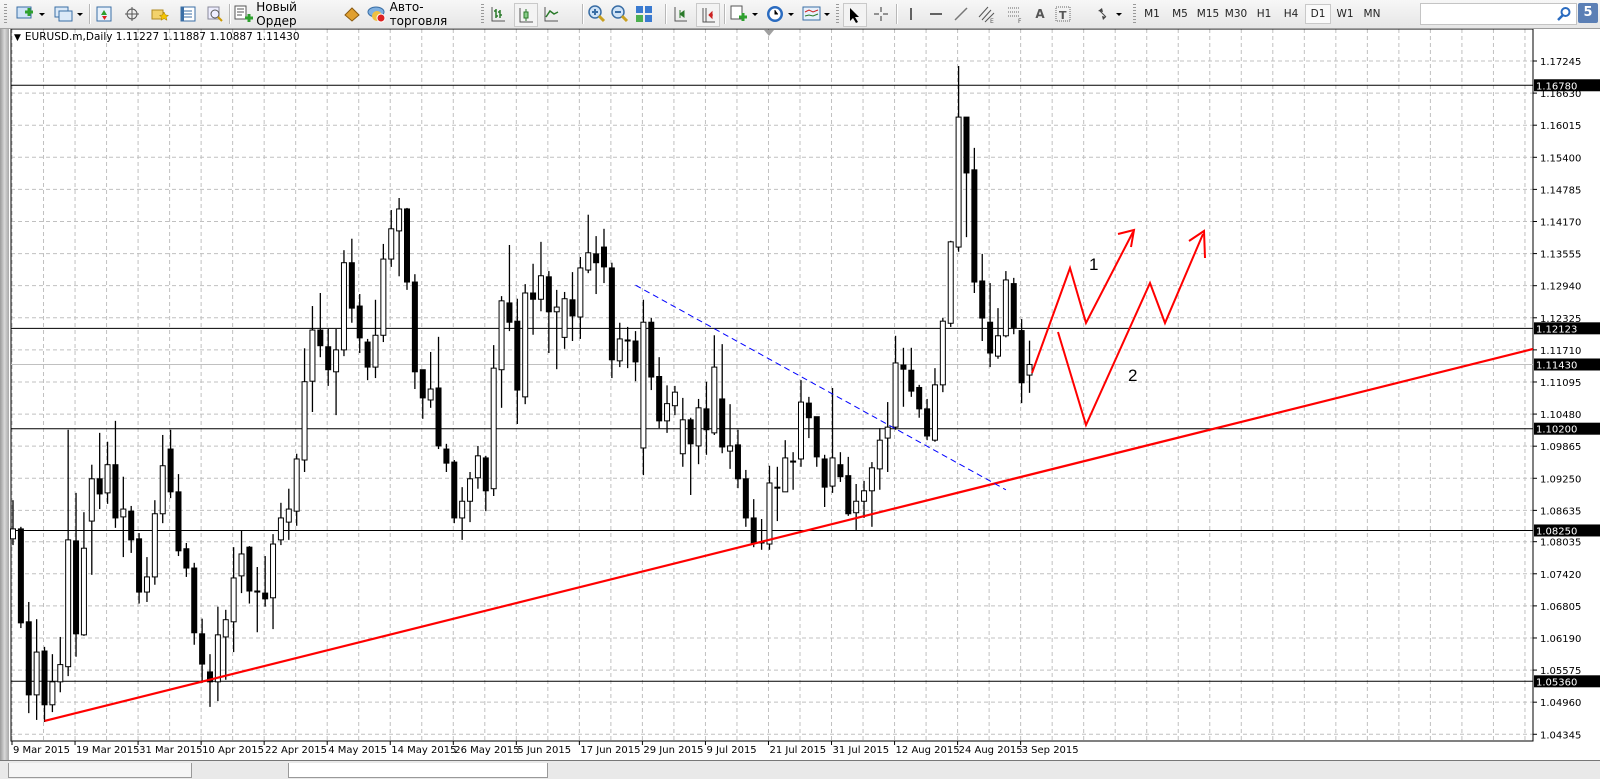 The height and width of the screenshot is (779, 1600). Describe the element at coordinates (526, 15) in the screenshot. I see `candlestick-chart-button` at that location.